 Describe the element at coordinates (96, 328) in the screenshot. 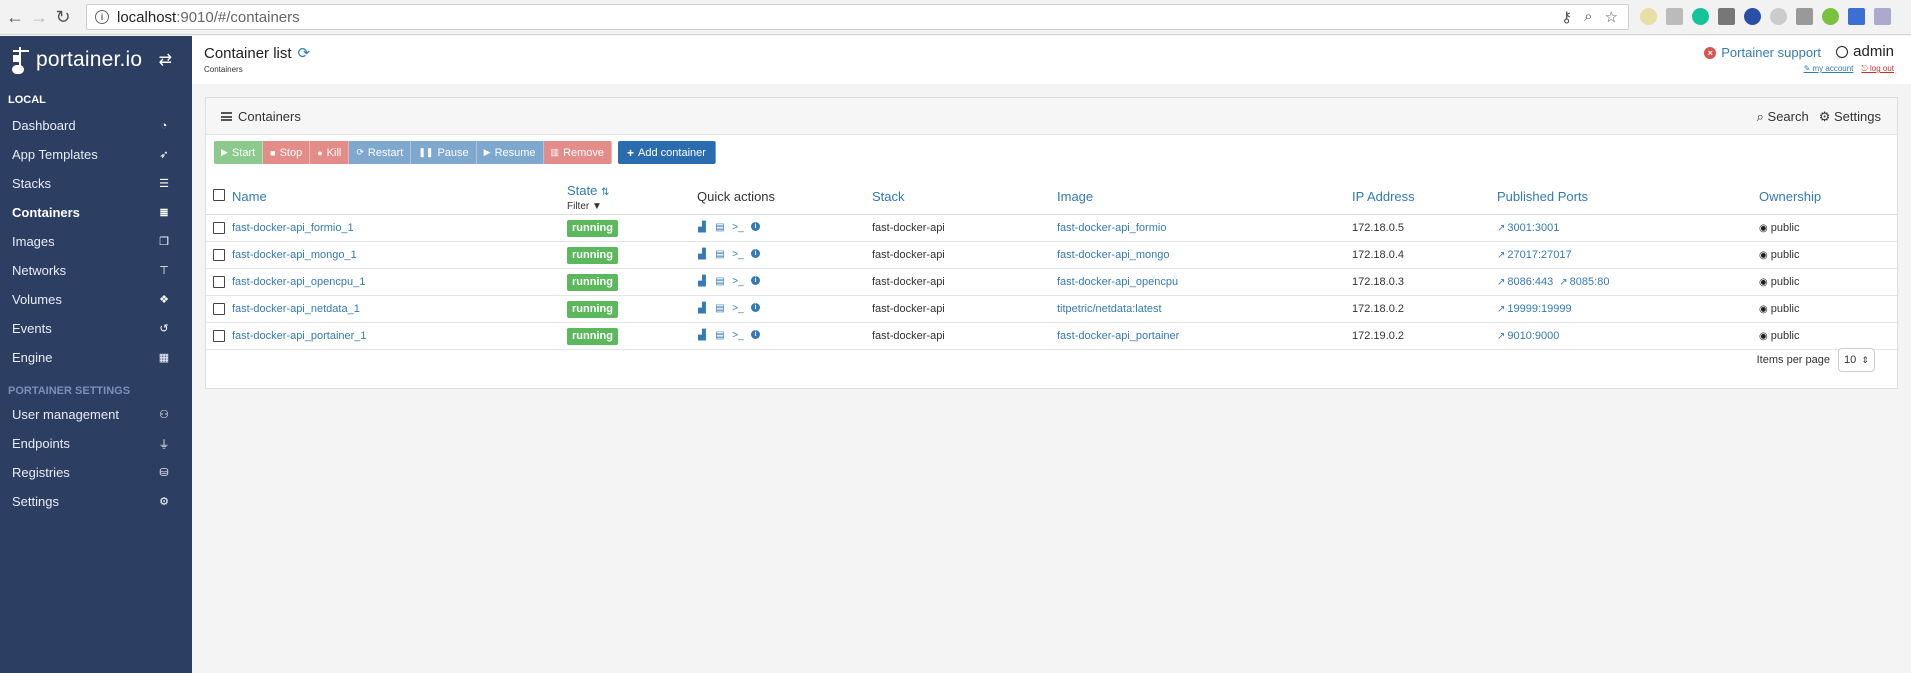

I see `sidebar-item-events: Events ↺` at that location.